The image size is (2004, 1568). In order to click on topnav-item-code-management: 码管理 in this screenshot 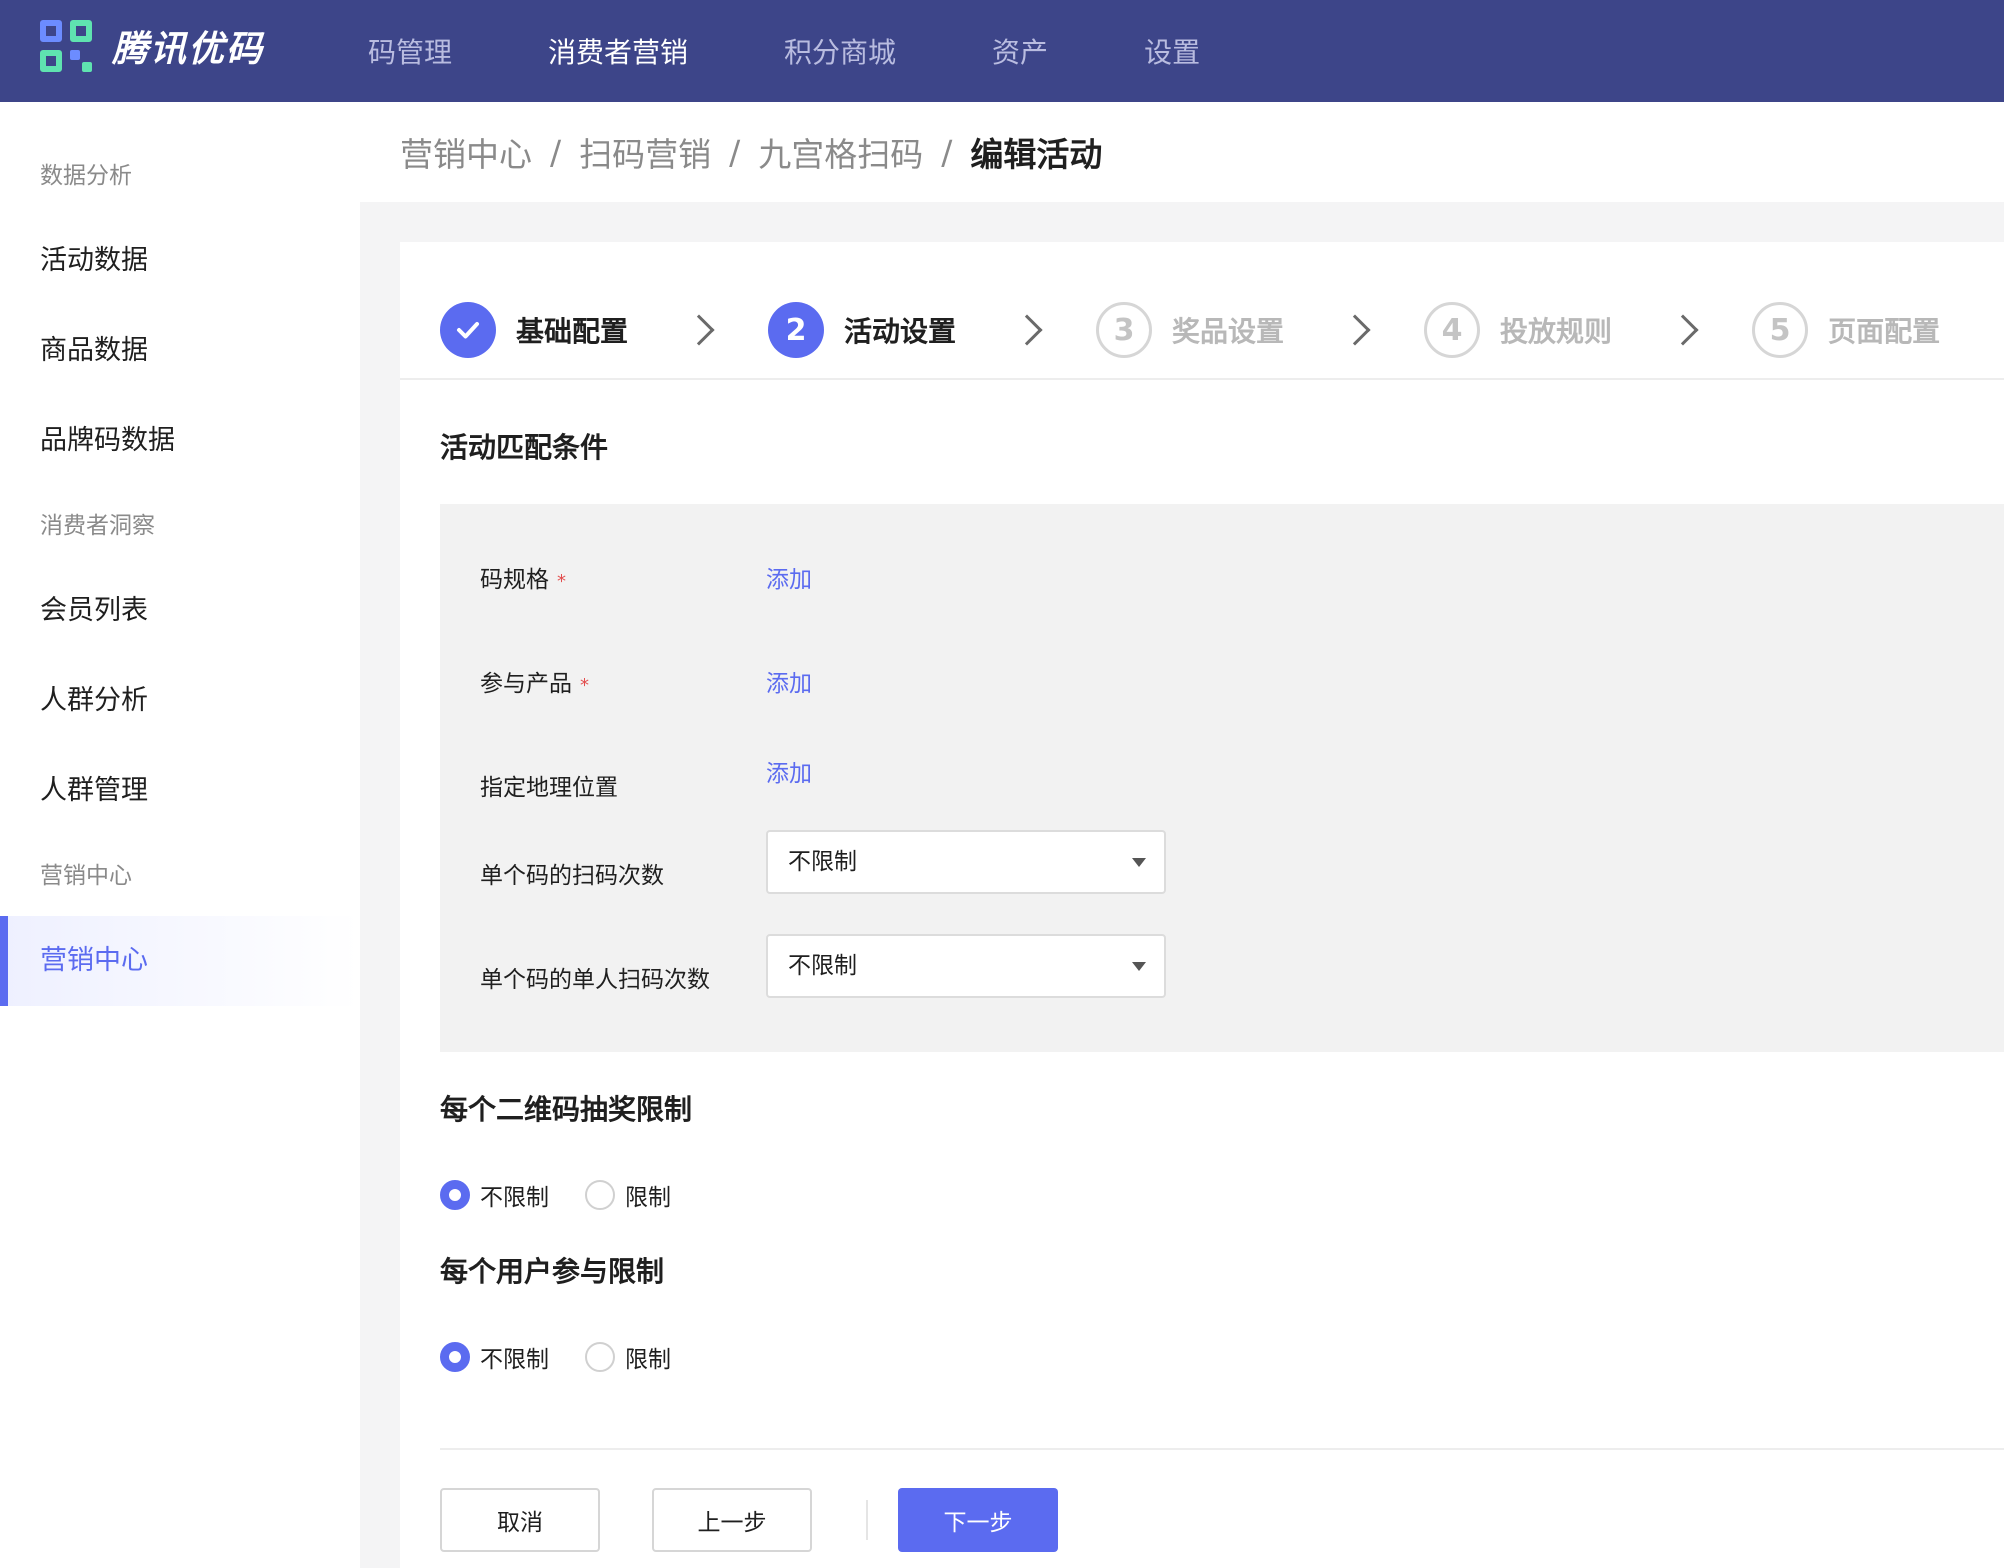, I will do `click(410, 51)`.